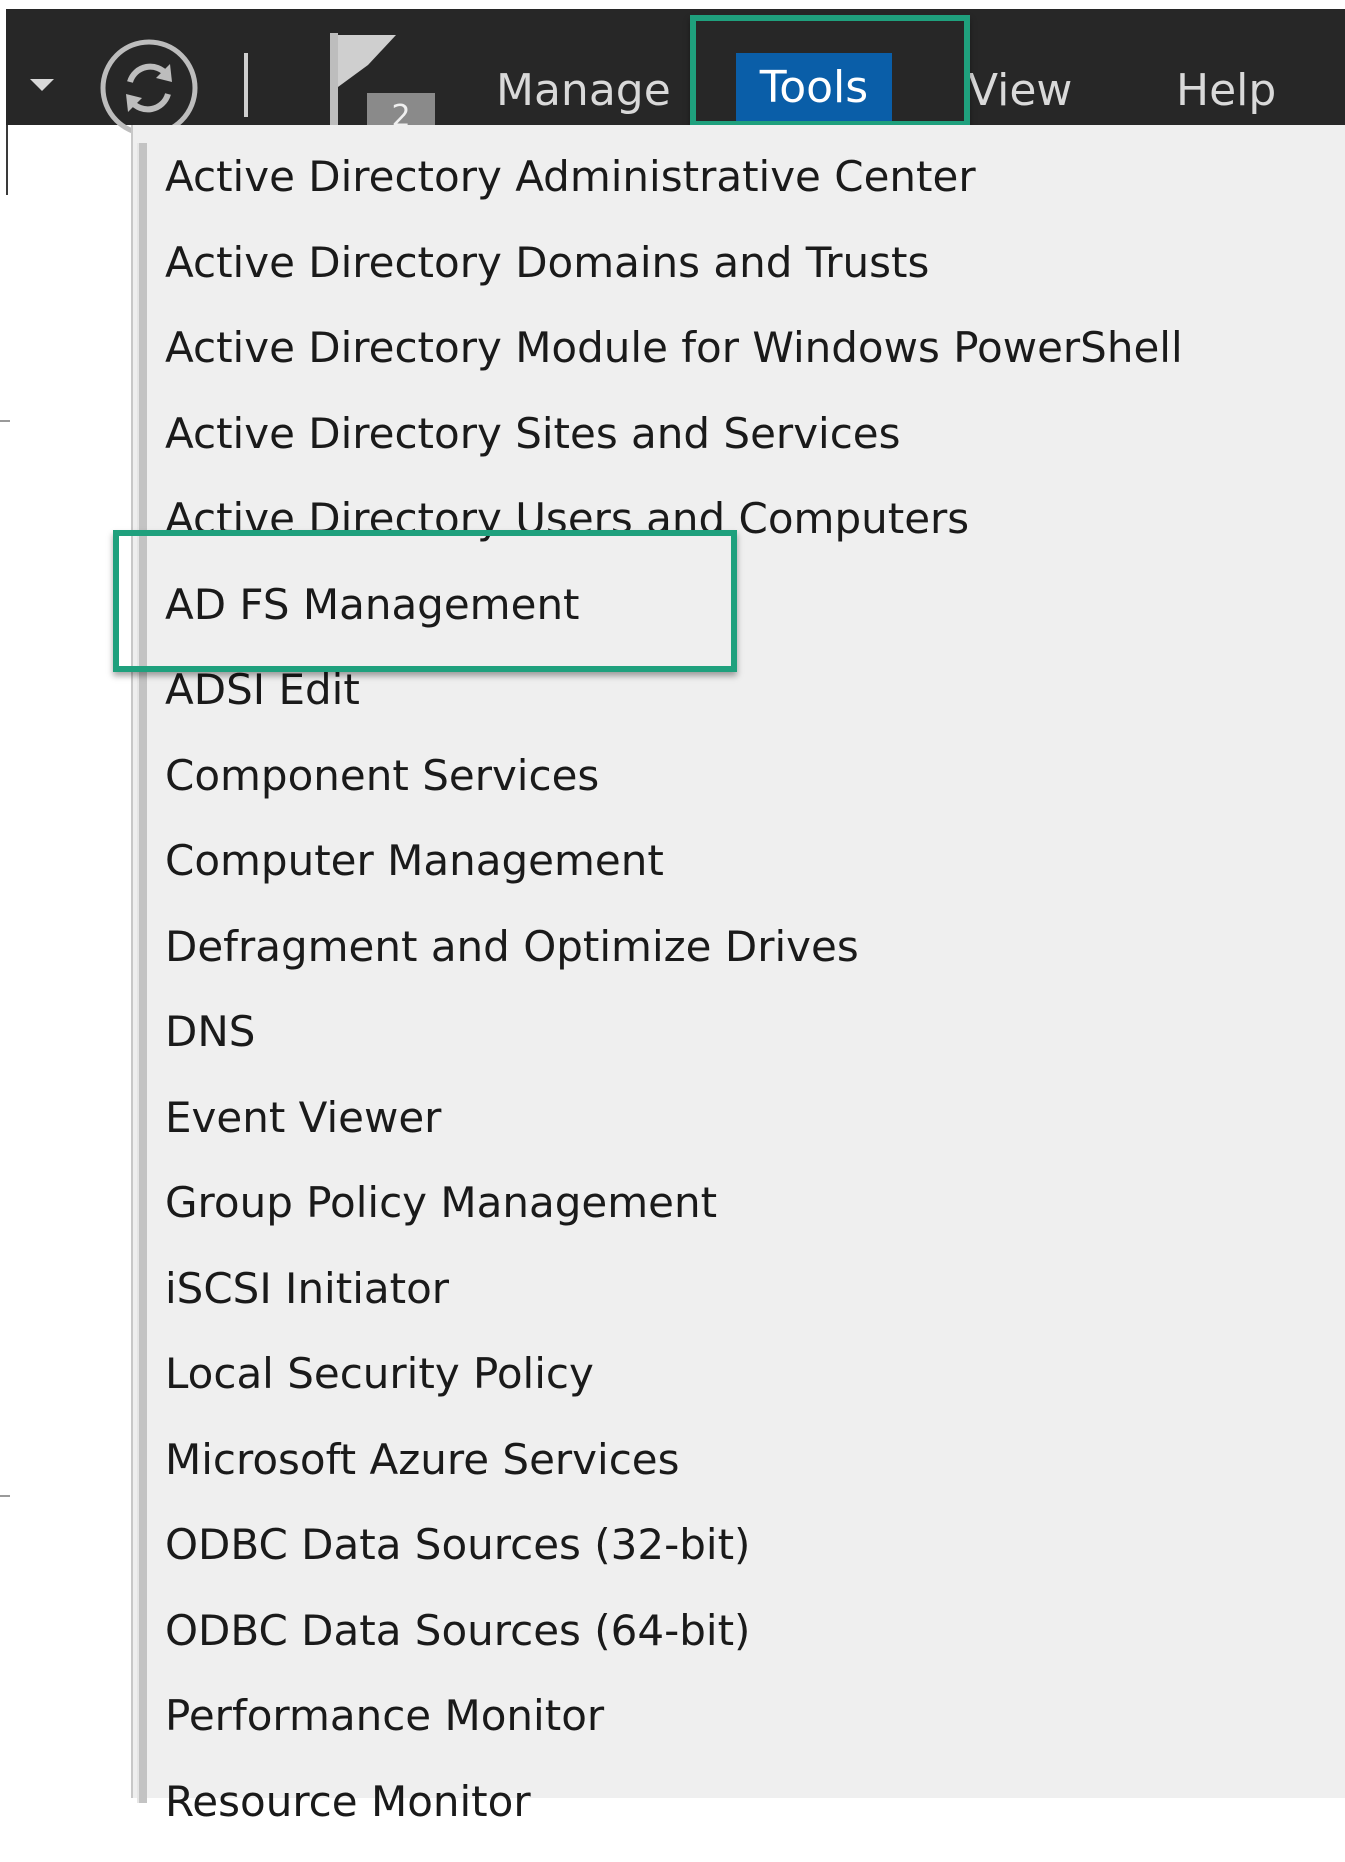  I want to click on menu-help: Help, so click(1226, 91).